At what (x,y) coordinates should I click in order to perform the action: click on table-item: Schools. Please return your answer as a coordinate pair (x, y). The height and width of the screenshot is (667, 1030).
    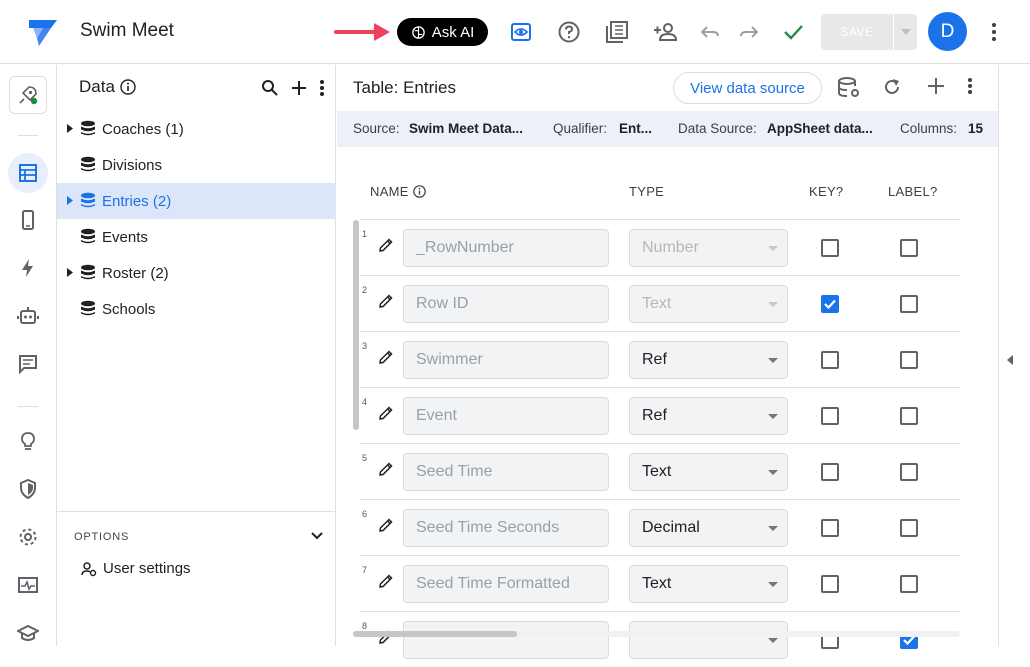
    Looking at the image, I should click on (196, 309).